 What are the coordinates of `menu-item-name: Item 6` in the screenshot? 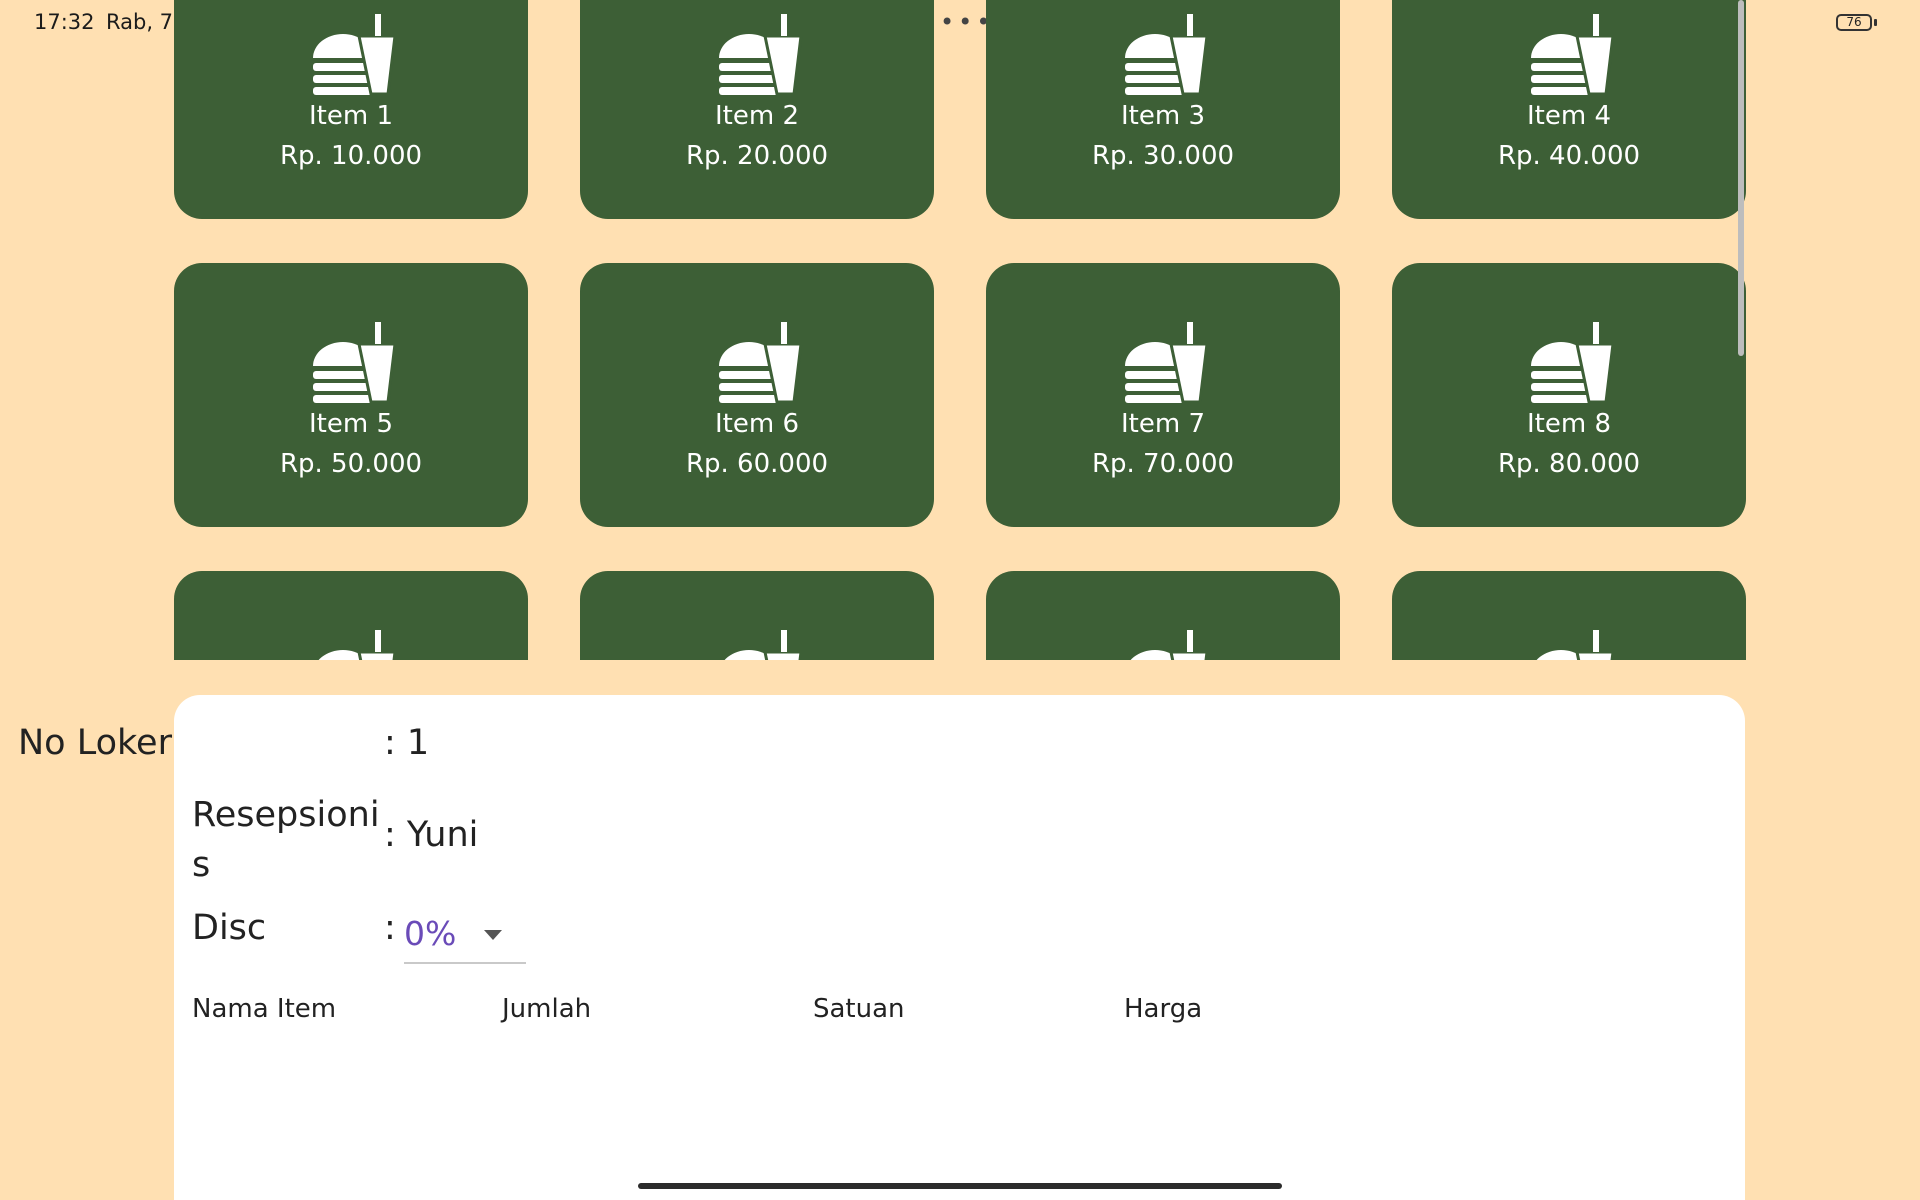 It's located at (757, 424).